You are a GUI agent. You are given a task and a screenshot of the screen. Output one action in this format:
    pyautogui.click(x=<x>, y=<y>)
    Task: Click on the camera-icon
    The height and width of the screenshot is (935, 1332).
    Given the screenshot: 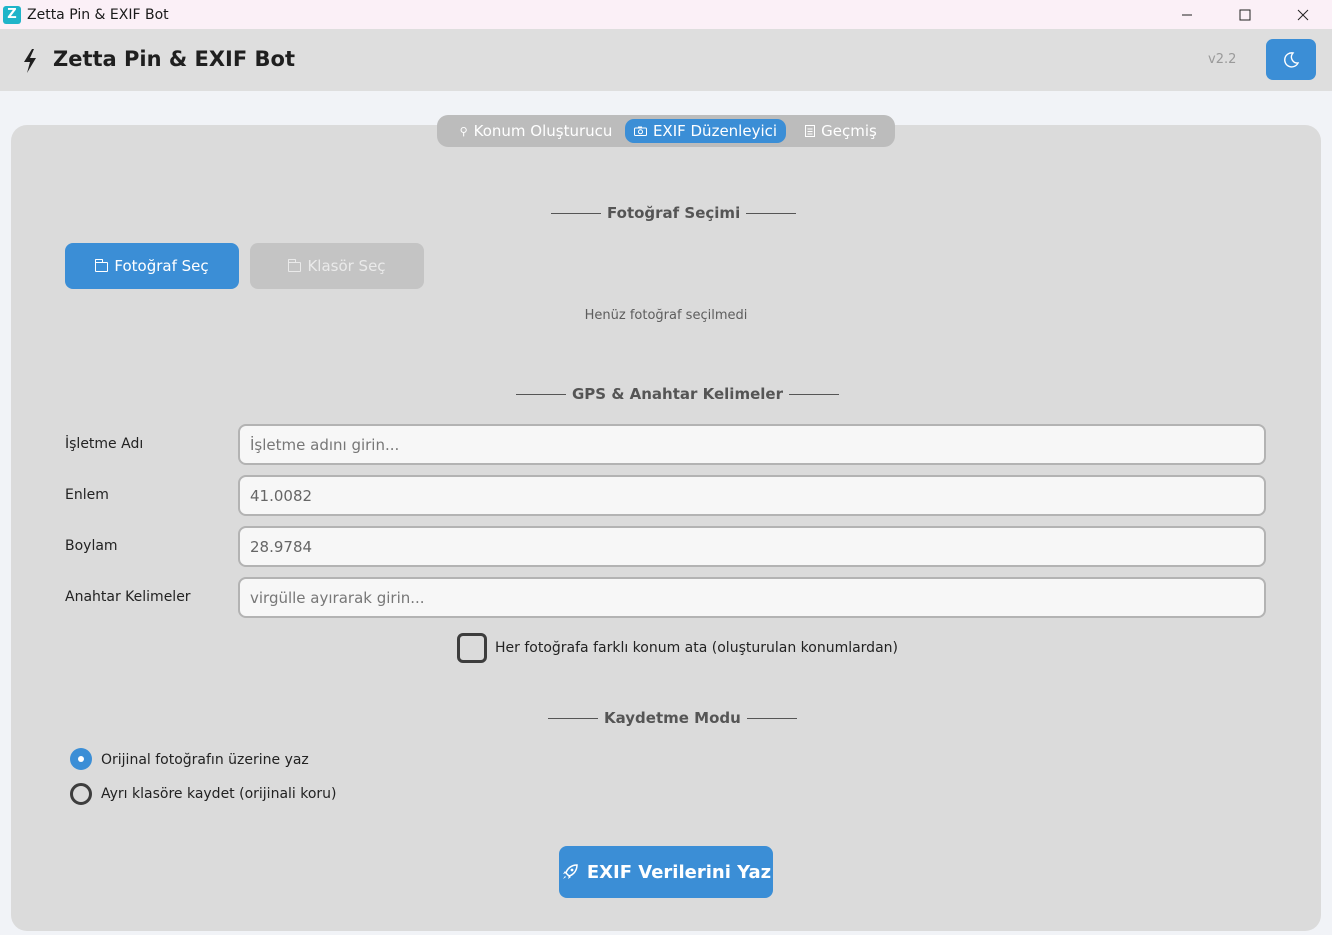 What is the action you would take?
    pyautogui.click(x=640, y=131)
    